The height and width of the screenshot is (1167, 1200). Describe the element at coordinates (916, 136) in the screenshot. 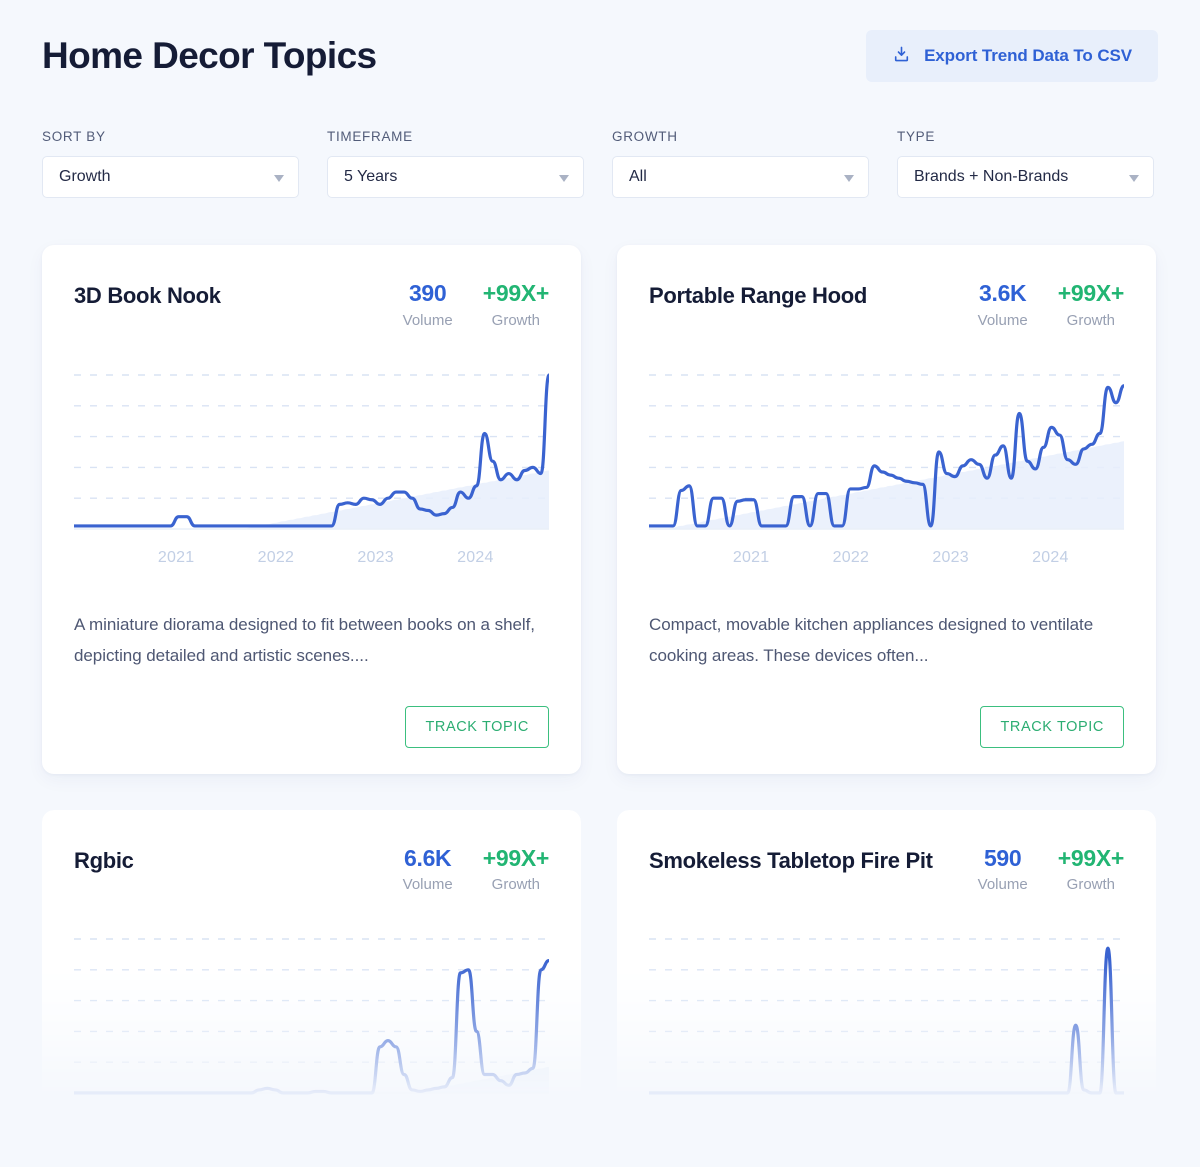

I see `filter-label: TYPE` at that location.